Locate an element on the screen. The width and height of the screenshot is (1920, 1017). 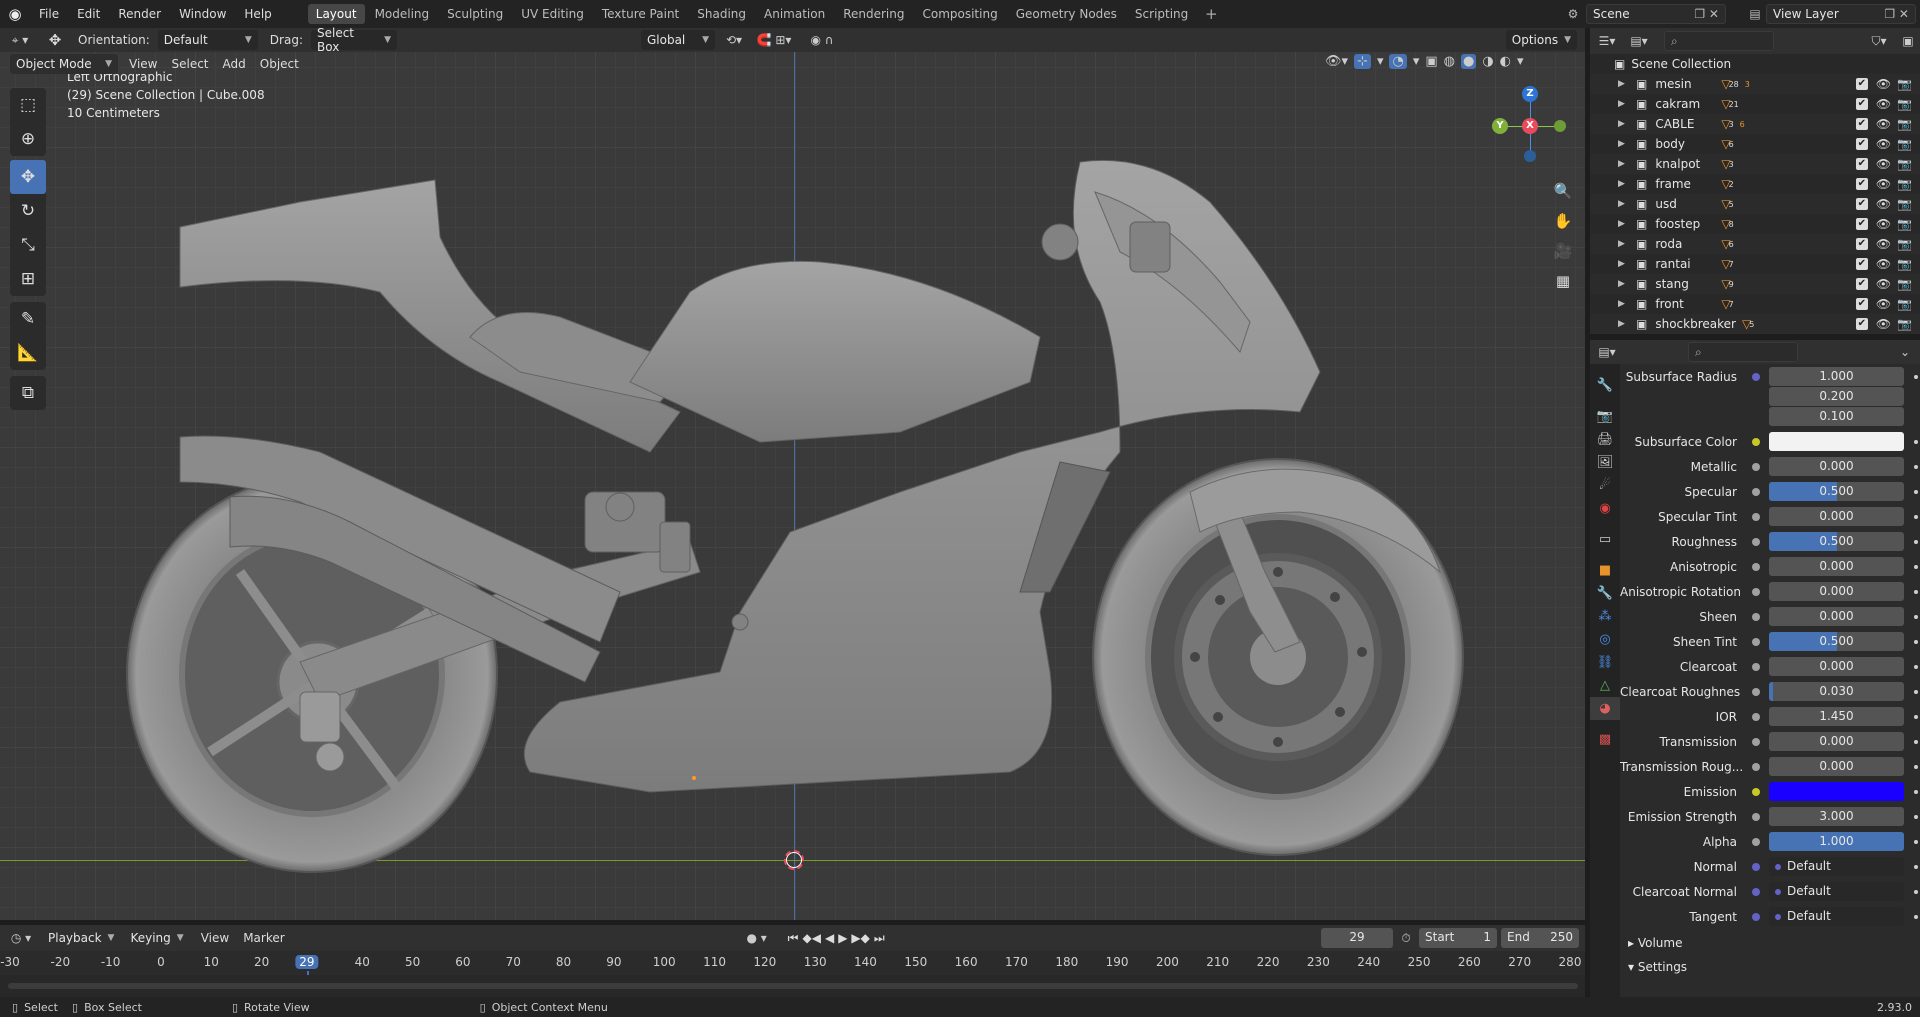
transform-orientation-dropdown: Global ▼ is located at coordinates (677, 40).